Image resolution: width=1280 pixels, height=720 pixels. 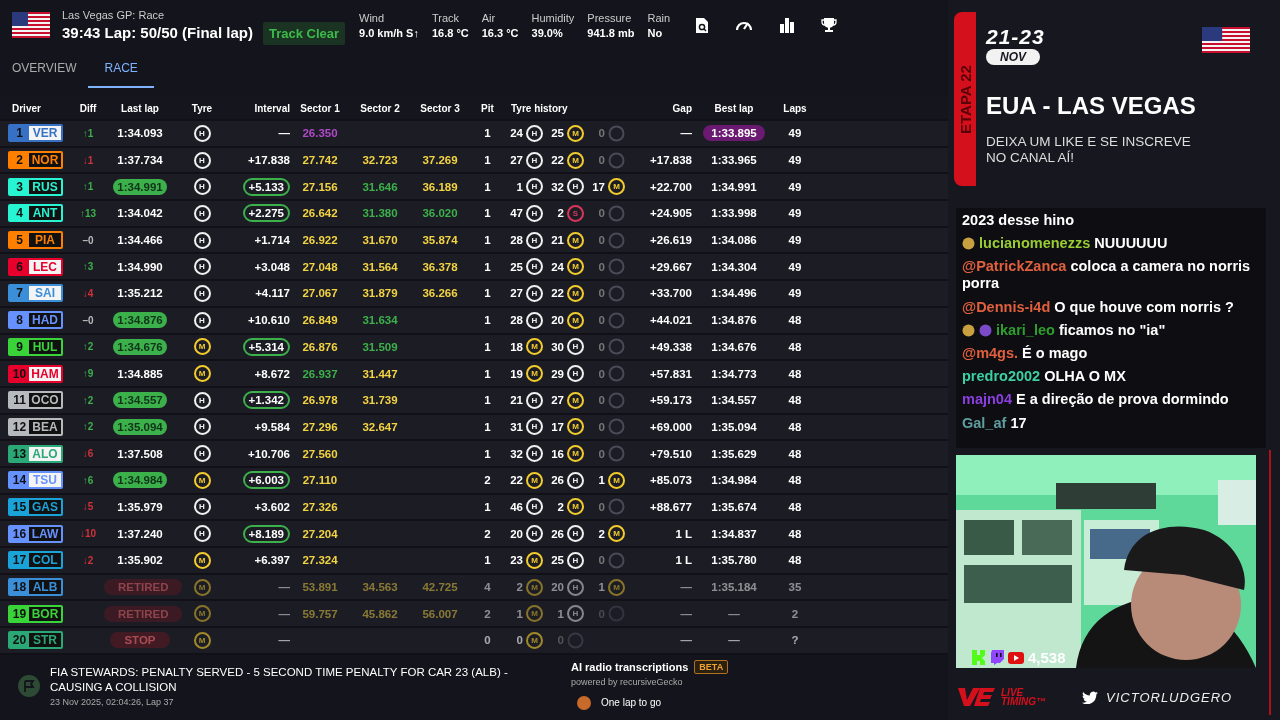 What do you see at coordinates (516, 400) in the screenshot?
I see `stint-laps: 21` at bounding box center [516, 400].